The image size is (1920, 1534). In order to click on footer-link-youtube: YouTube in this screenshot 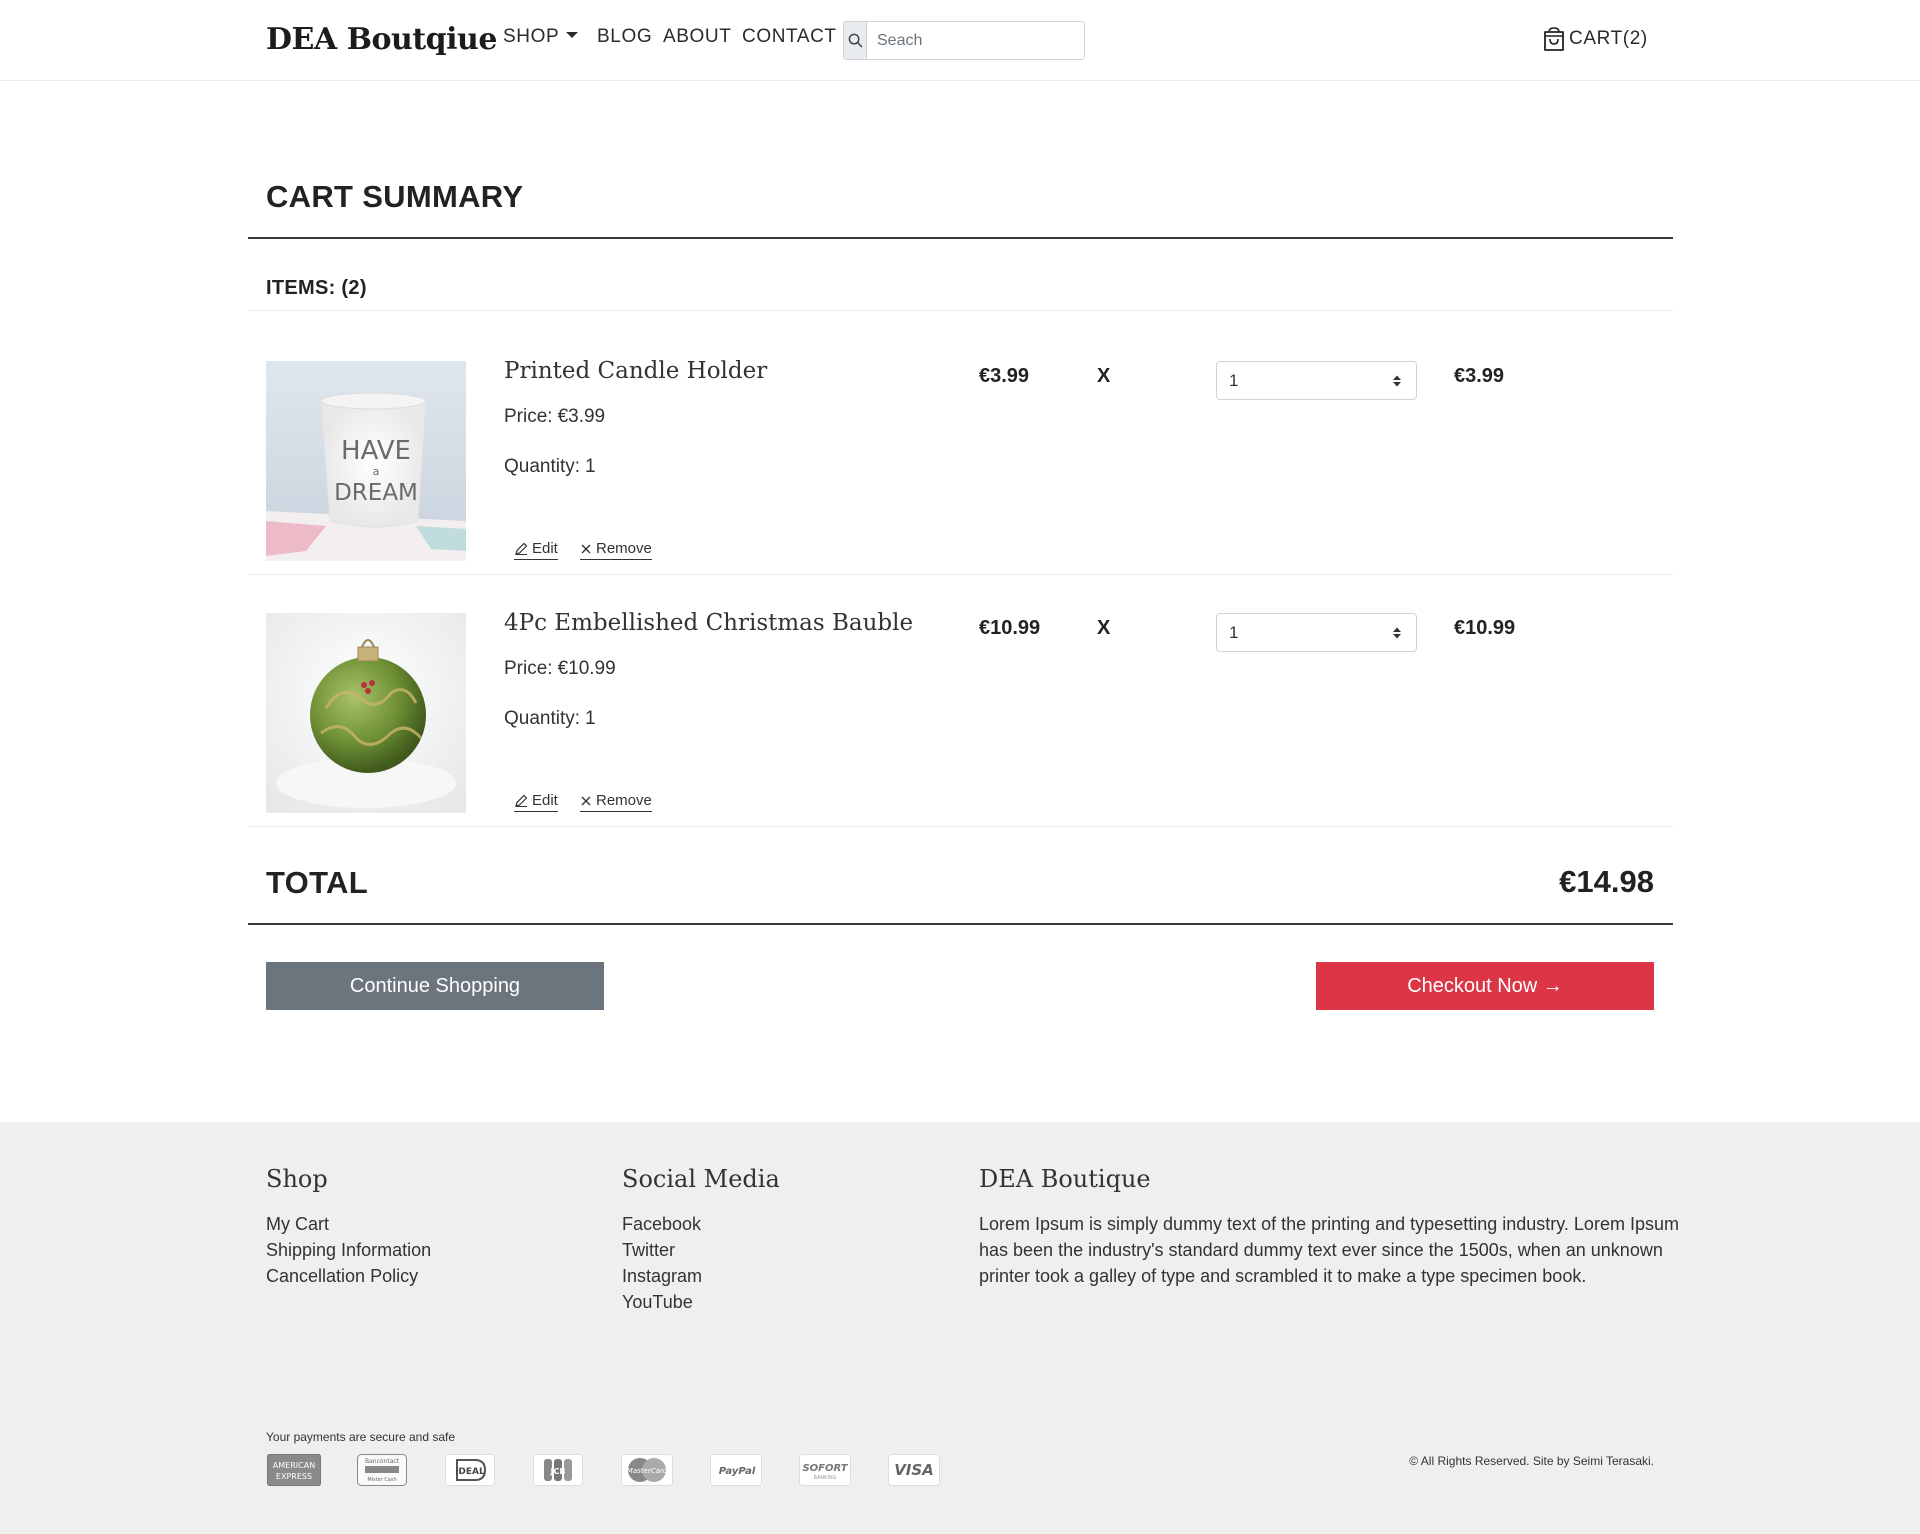, I will do `click(662, 1302)`.